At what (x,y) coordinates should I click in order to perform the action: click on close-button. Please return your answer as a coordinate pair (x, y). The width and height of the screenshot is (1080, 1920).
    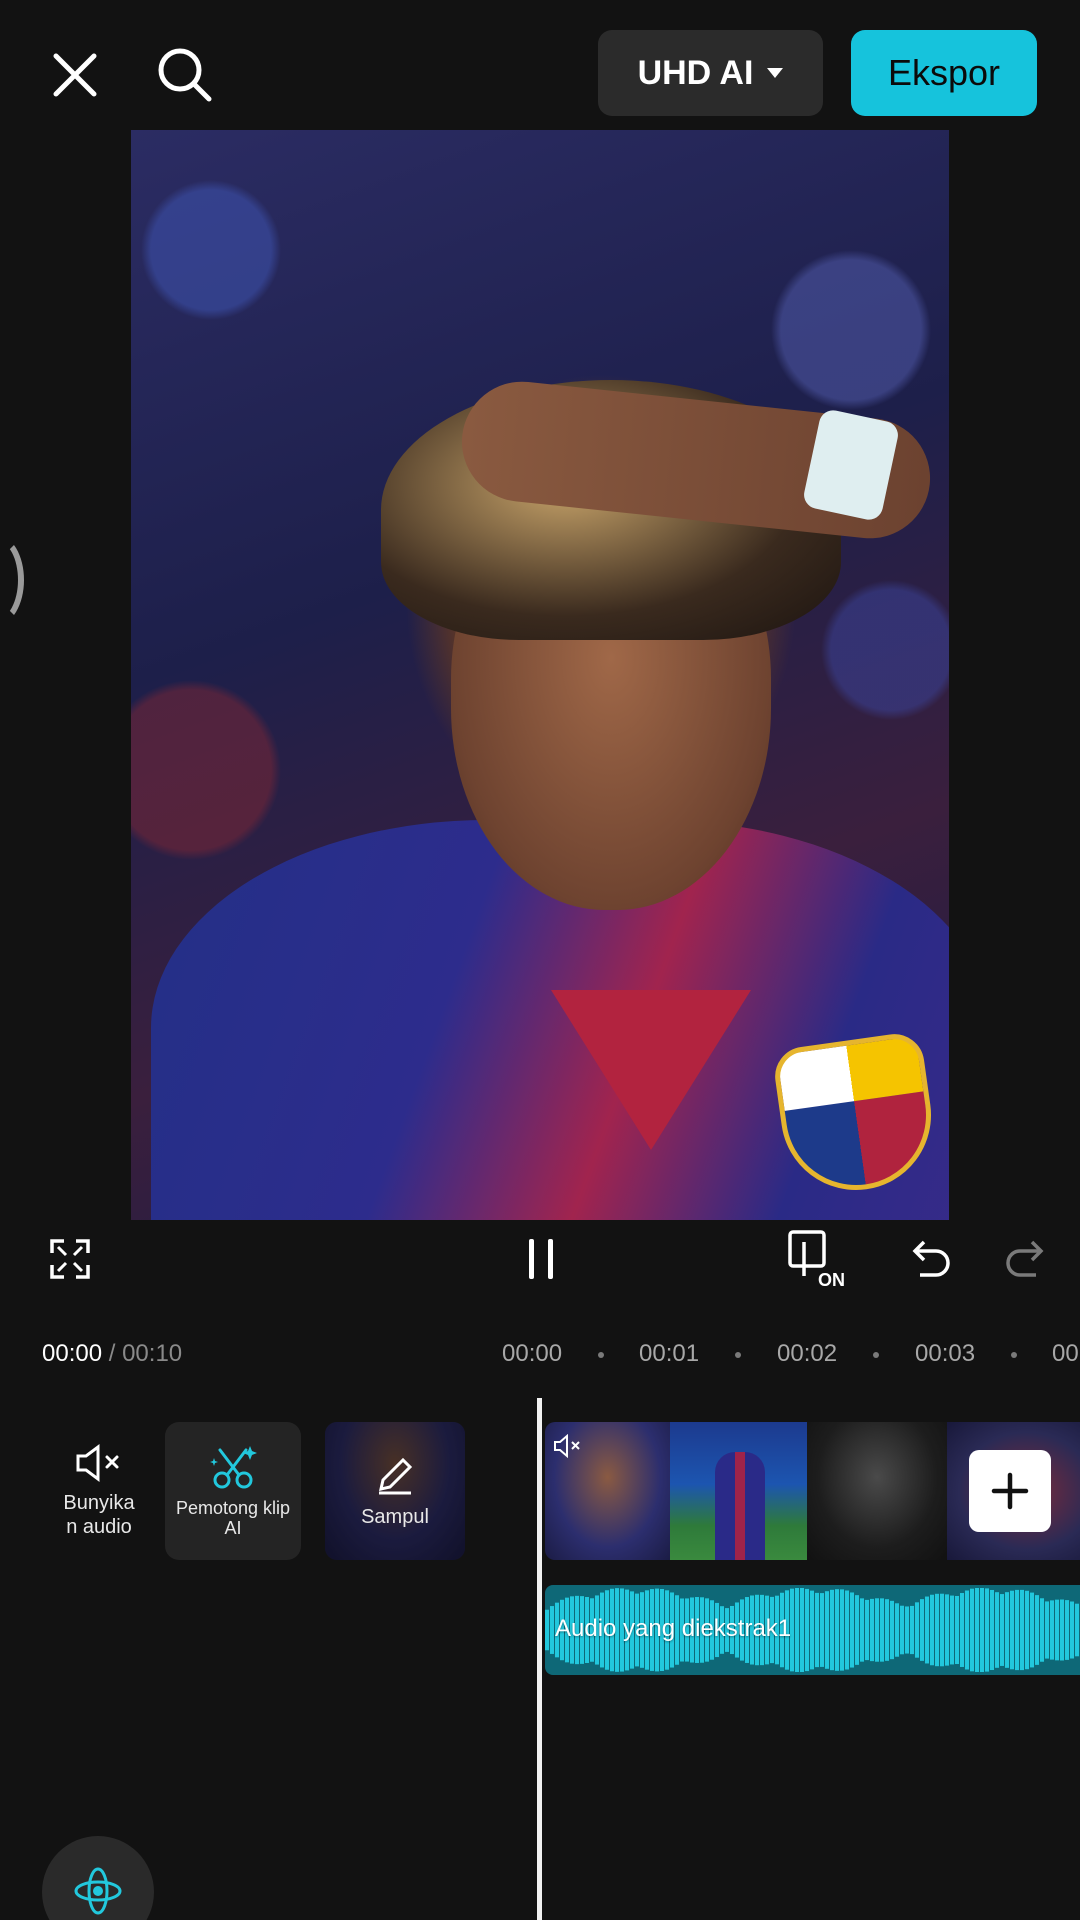
    Looking at the image, I should click on (75, 75).